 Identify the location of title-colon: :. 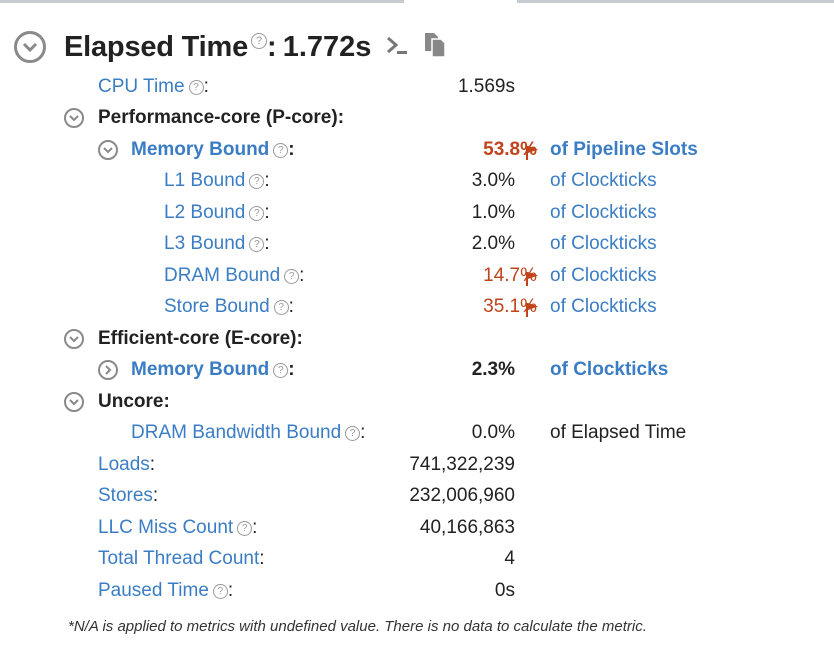
(272, 46).